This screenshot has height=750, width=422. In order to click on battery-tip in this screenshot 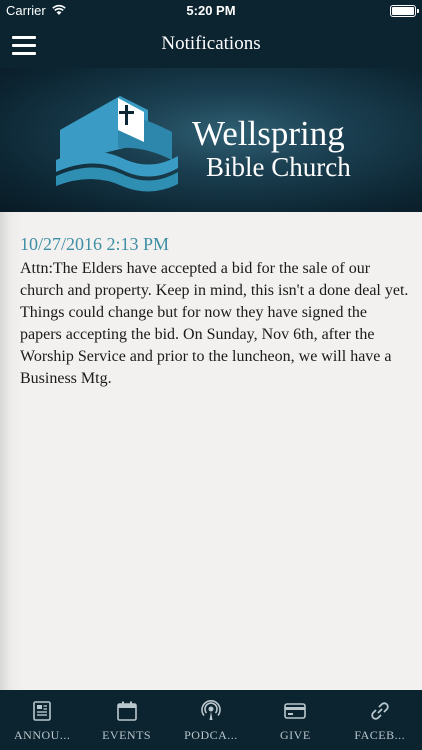, I will do `click(418, 11)`.